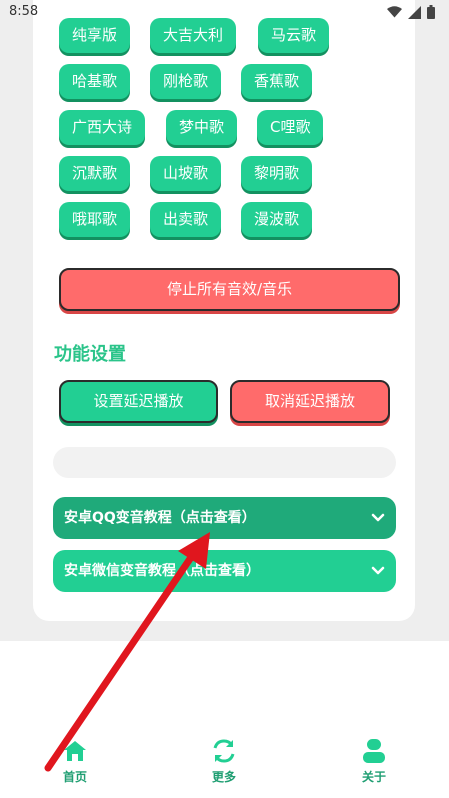 Image resolution: width=449 pixels, height=798 pixels. Describe the element at coordinates (75, 751) in the screenshot. I see `home-icon` at that location.